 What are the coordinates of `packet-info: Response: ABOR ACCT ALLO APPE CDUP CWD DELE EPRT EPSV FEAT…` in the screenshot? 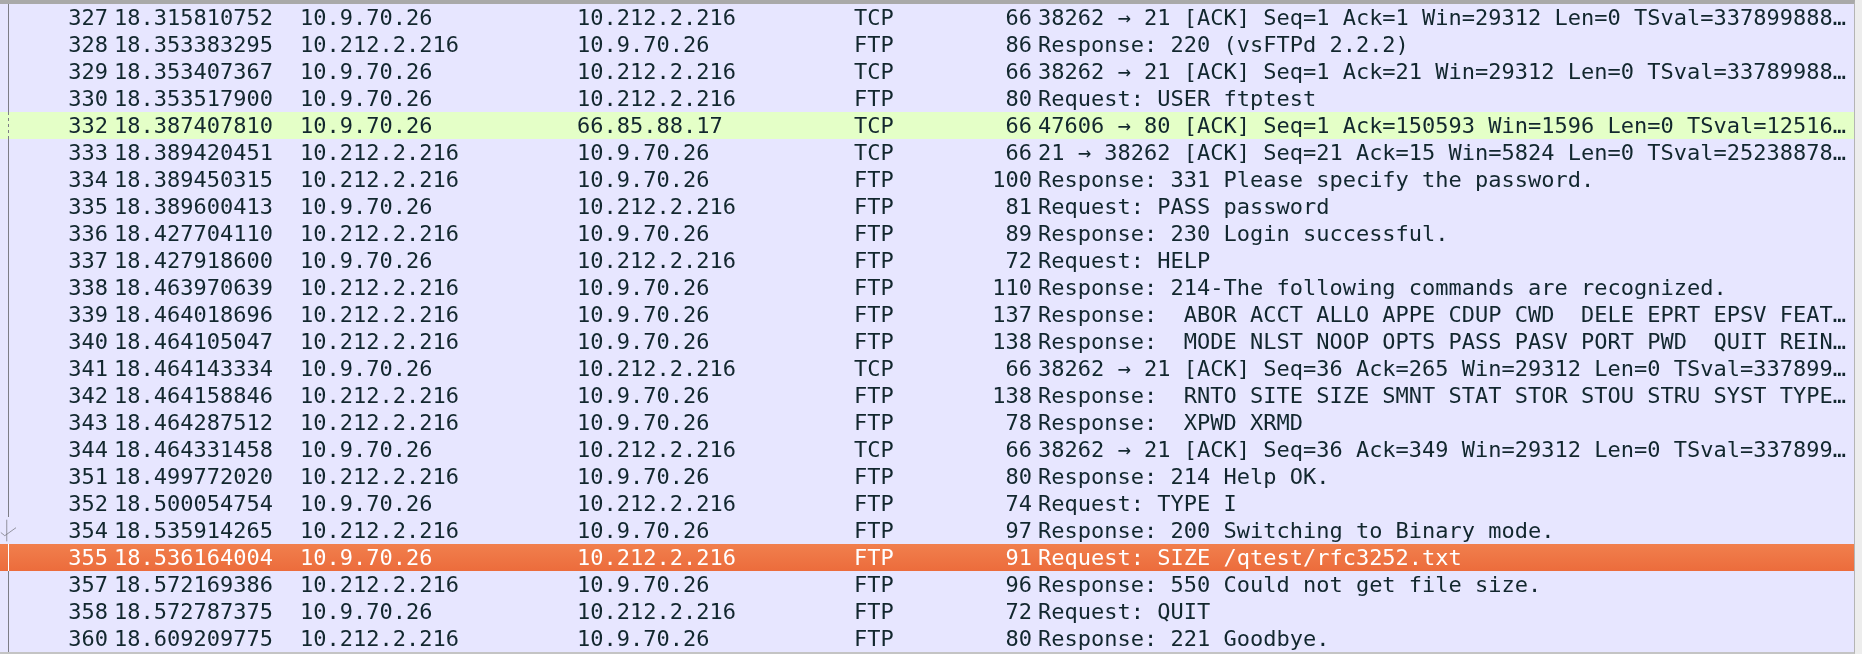 It's located at (1442, 314).